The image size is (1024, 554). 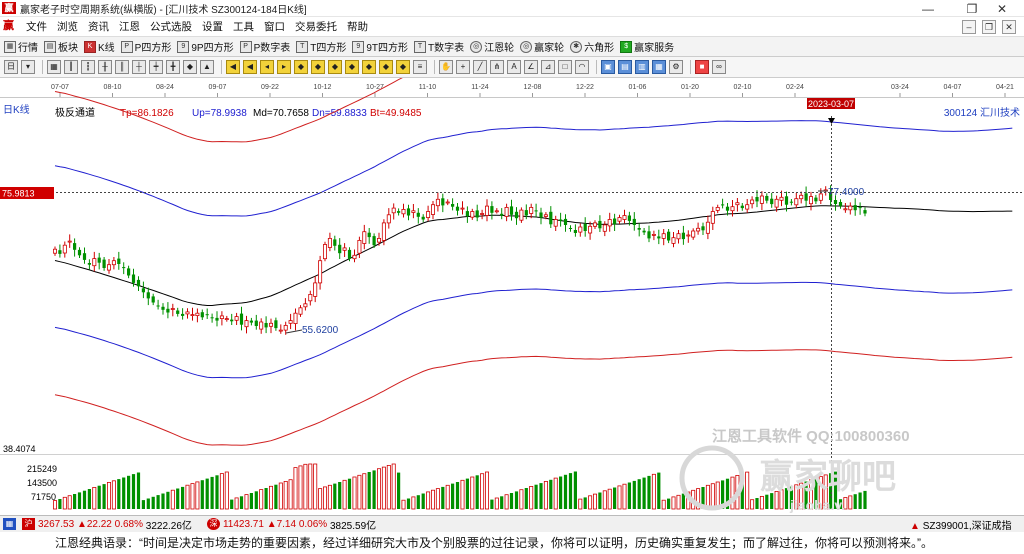 I want to click on sh-index-amount: 3222.26亿, so click(x=168, y=526).